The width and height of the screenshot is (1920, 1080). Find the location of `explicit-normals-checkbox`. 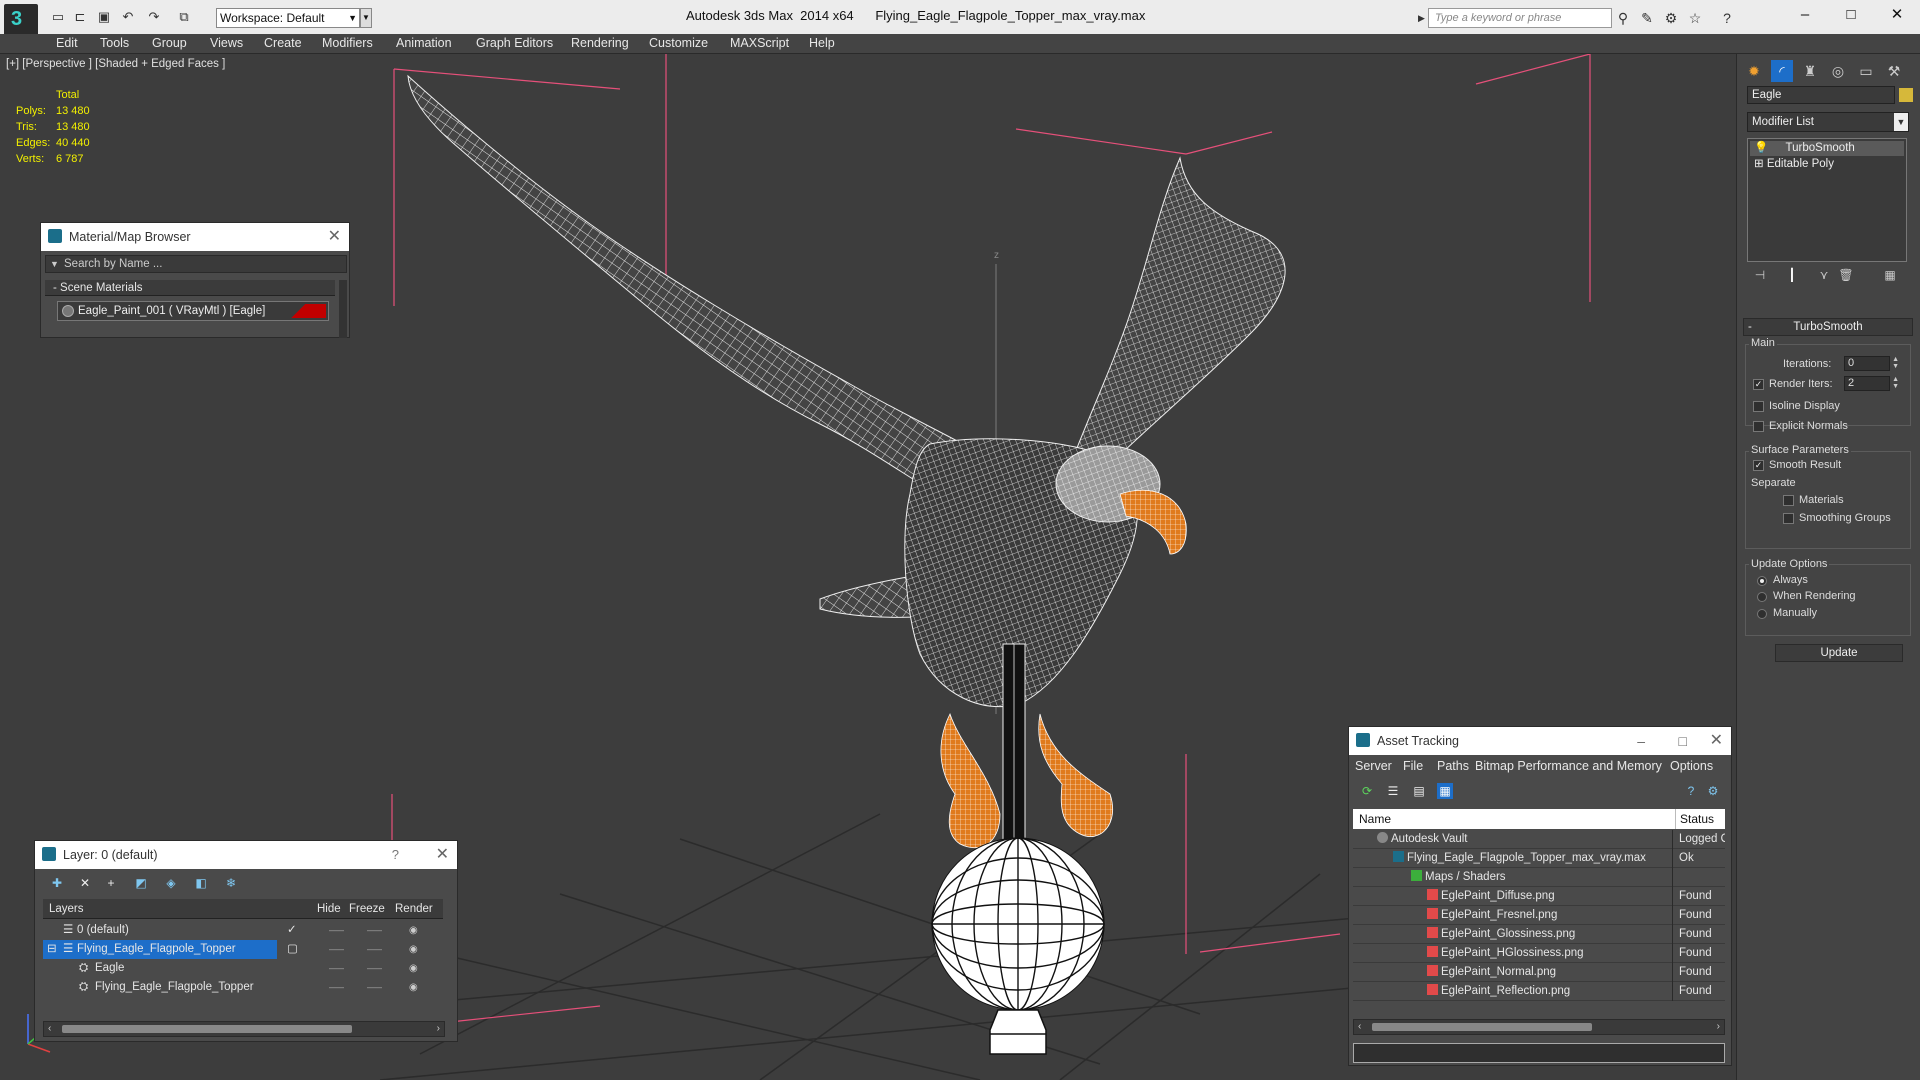

explicit-normals-checkbox is located at coordinates (1758, 426).